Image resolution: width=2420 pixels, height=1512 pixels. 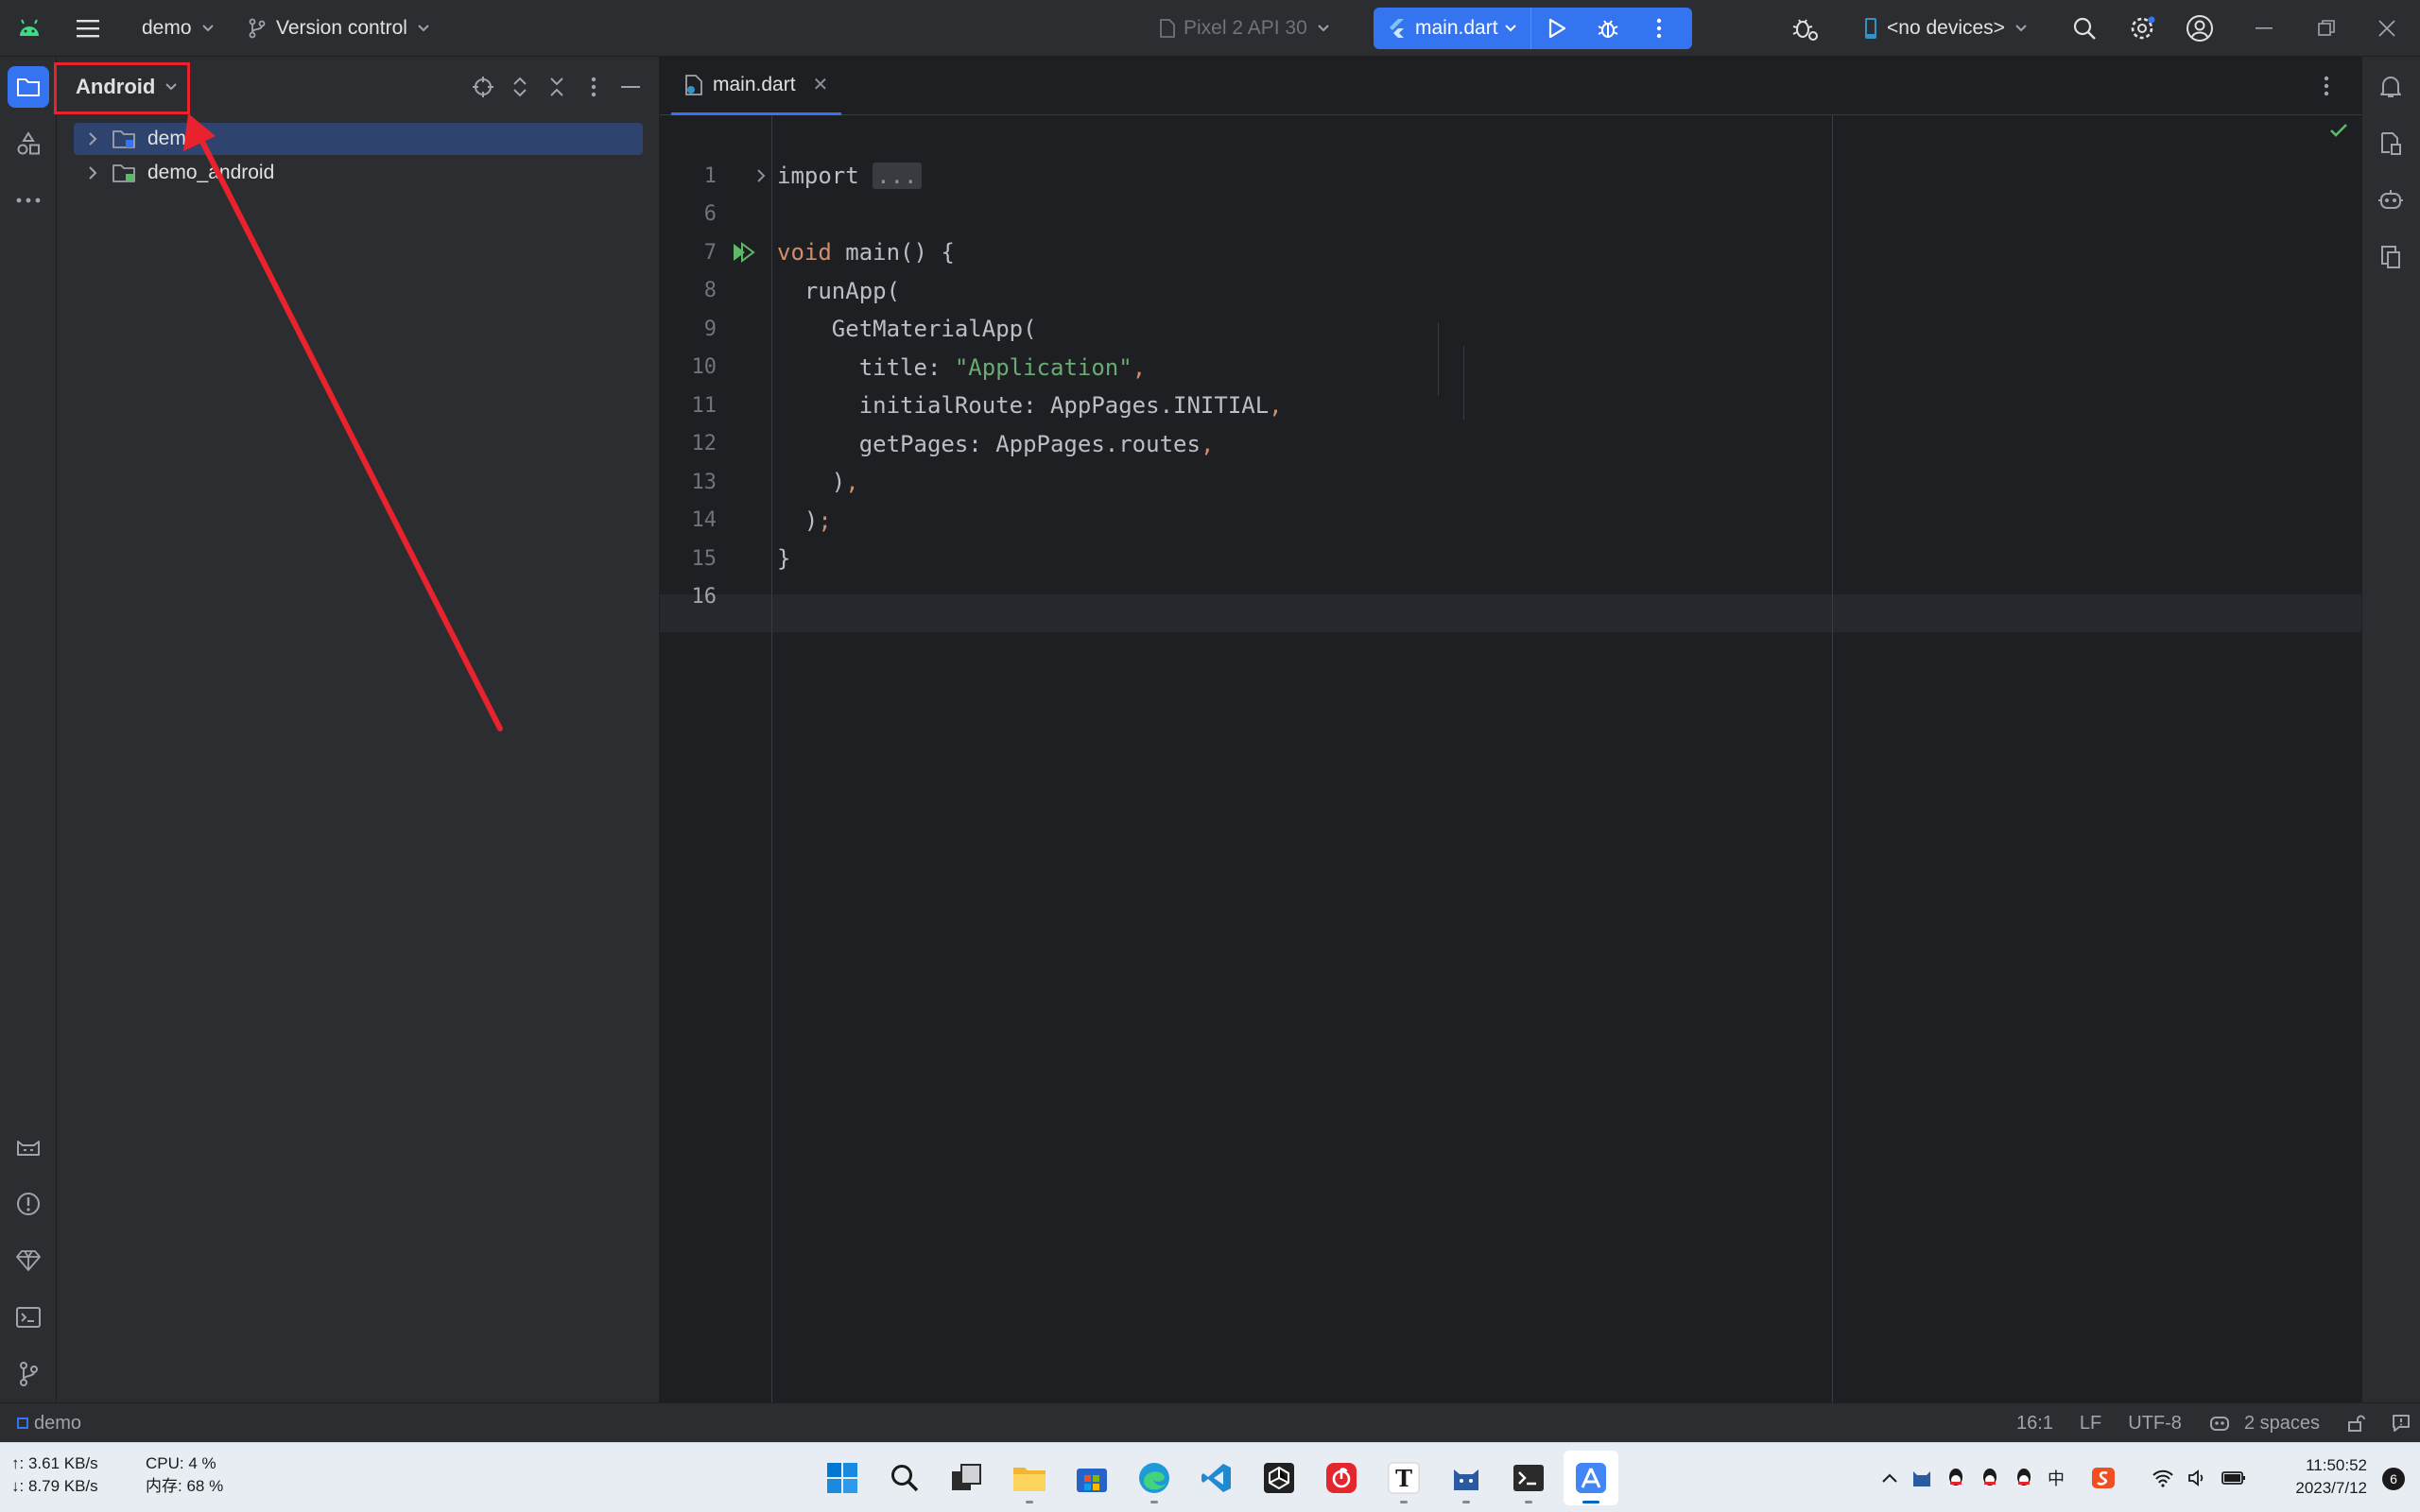 What do you see at coordinates (2390, 87) in the screenshot?
I see `notifications-button` at bounding box center [2390, 87].